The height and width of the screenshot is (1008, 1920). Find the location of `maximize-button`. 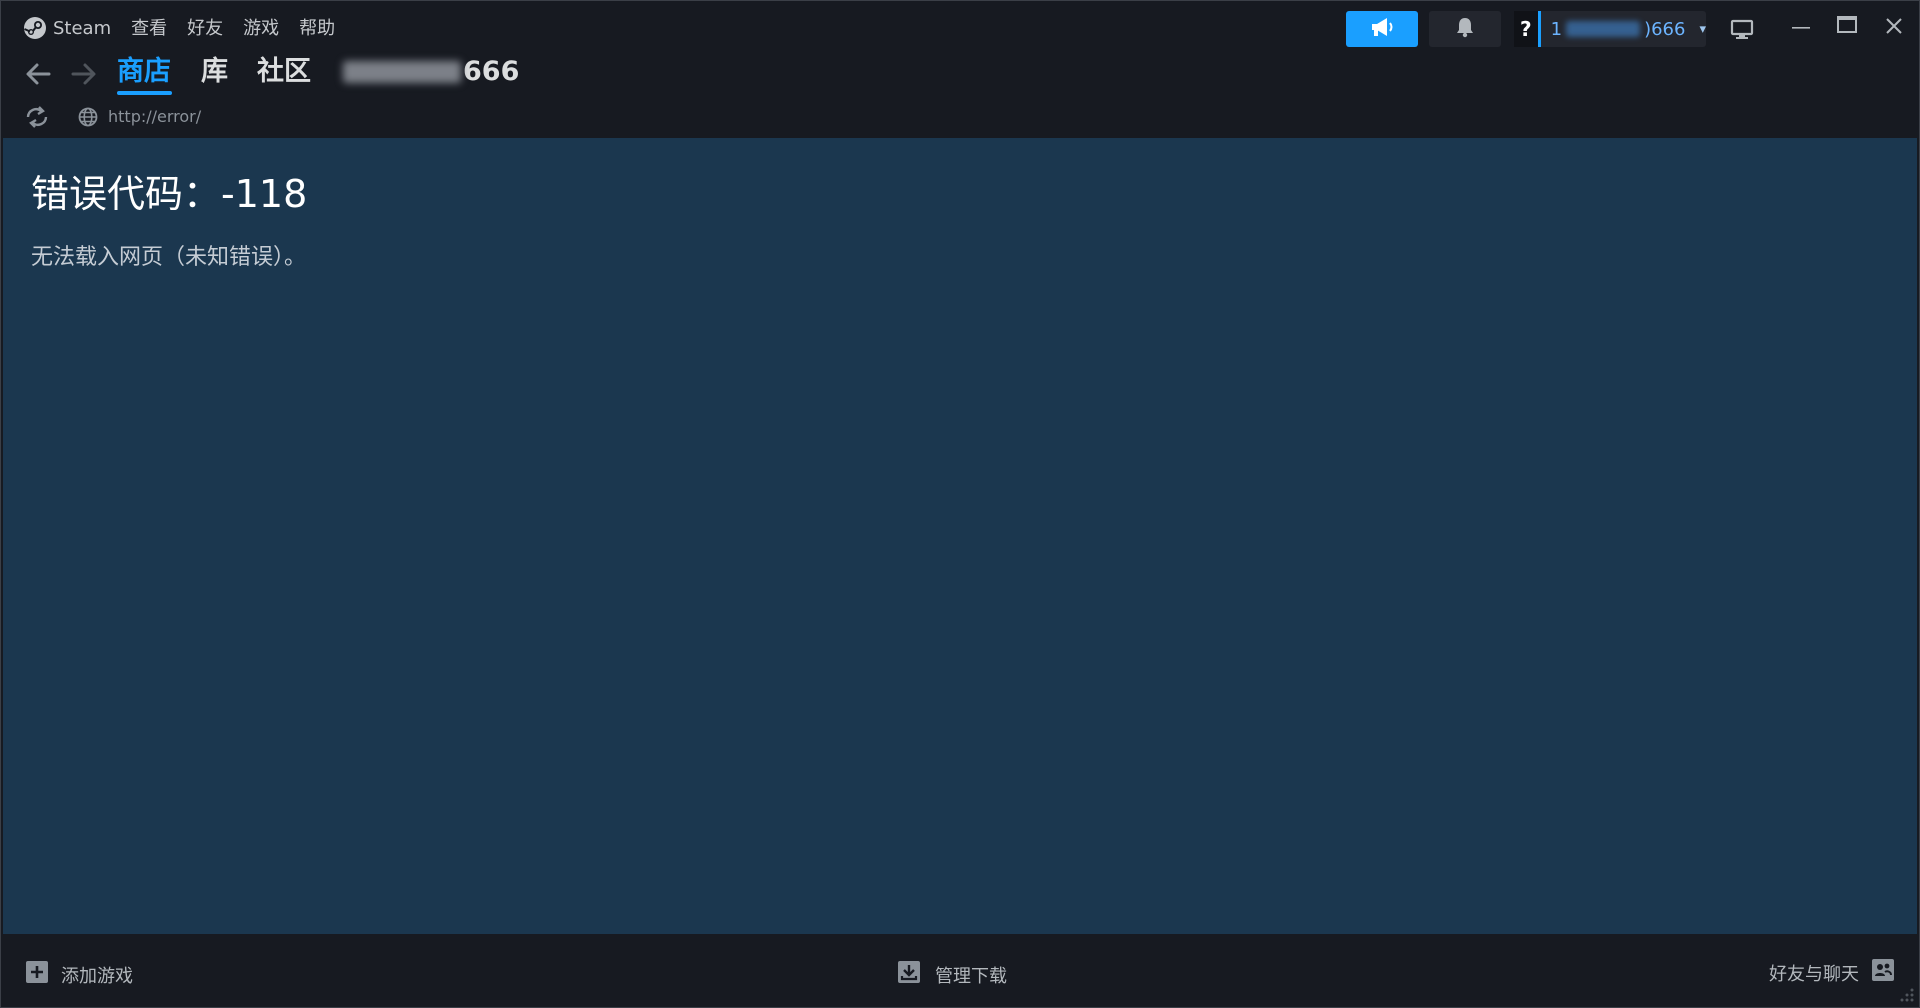

maximize-button is located at coordinates (1847, 25).